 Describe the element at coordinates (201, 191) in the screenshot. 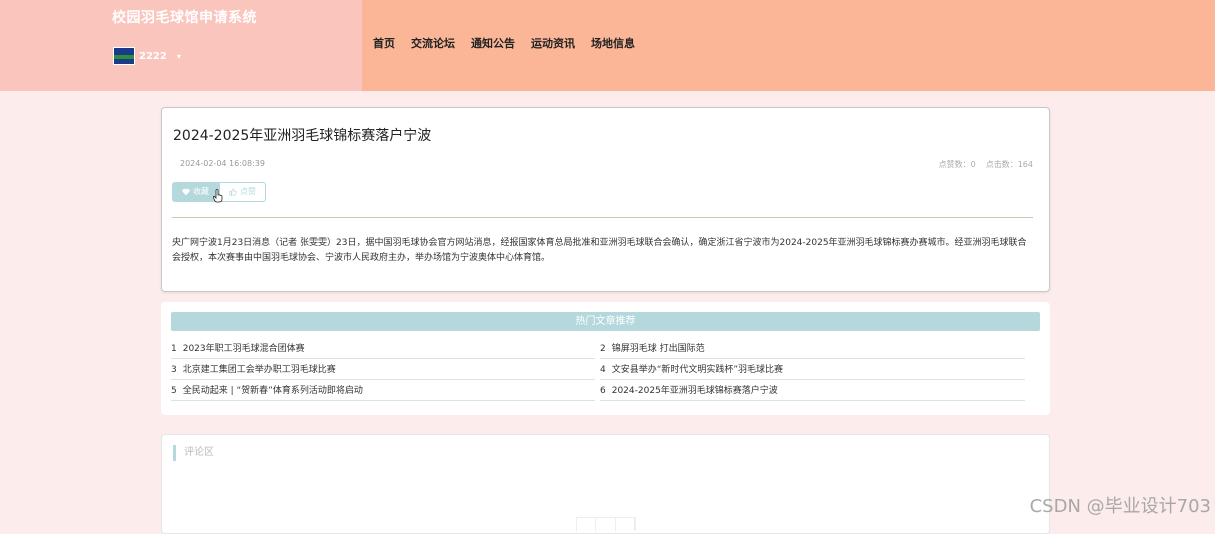

I see `collect-label: 收藏` at that location.